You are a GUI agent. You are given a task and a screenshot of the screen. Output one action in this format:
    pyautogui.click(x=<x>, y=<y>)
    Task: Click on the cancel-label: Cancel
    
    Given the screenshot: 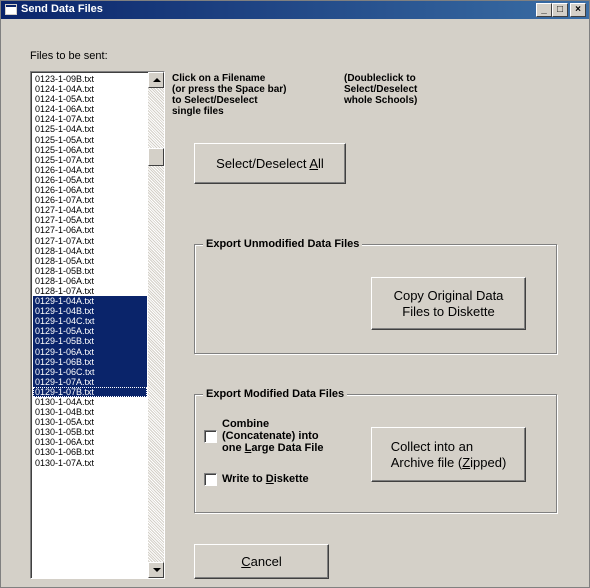 What is the action you would take?
    pyautogui.click(x=261, y=561)
    